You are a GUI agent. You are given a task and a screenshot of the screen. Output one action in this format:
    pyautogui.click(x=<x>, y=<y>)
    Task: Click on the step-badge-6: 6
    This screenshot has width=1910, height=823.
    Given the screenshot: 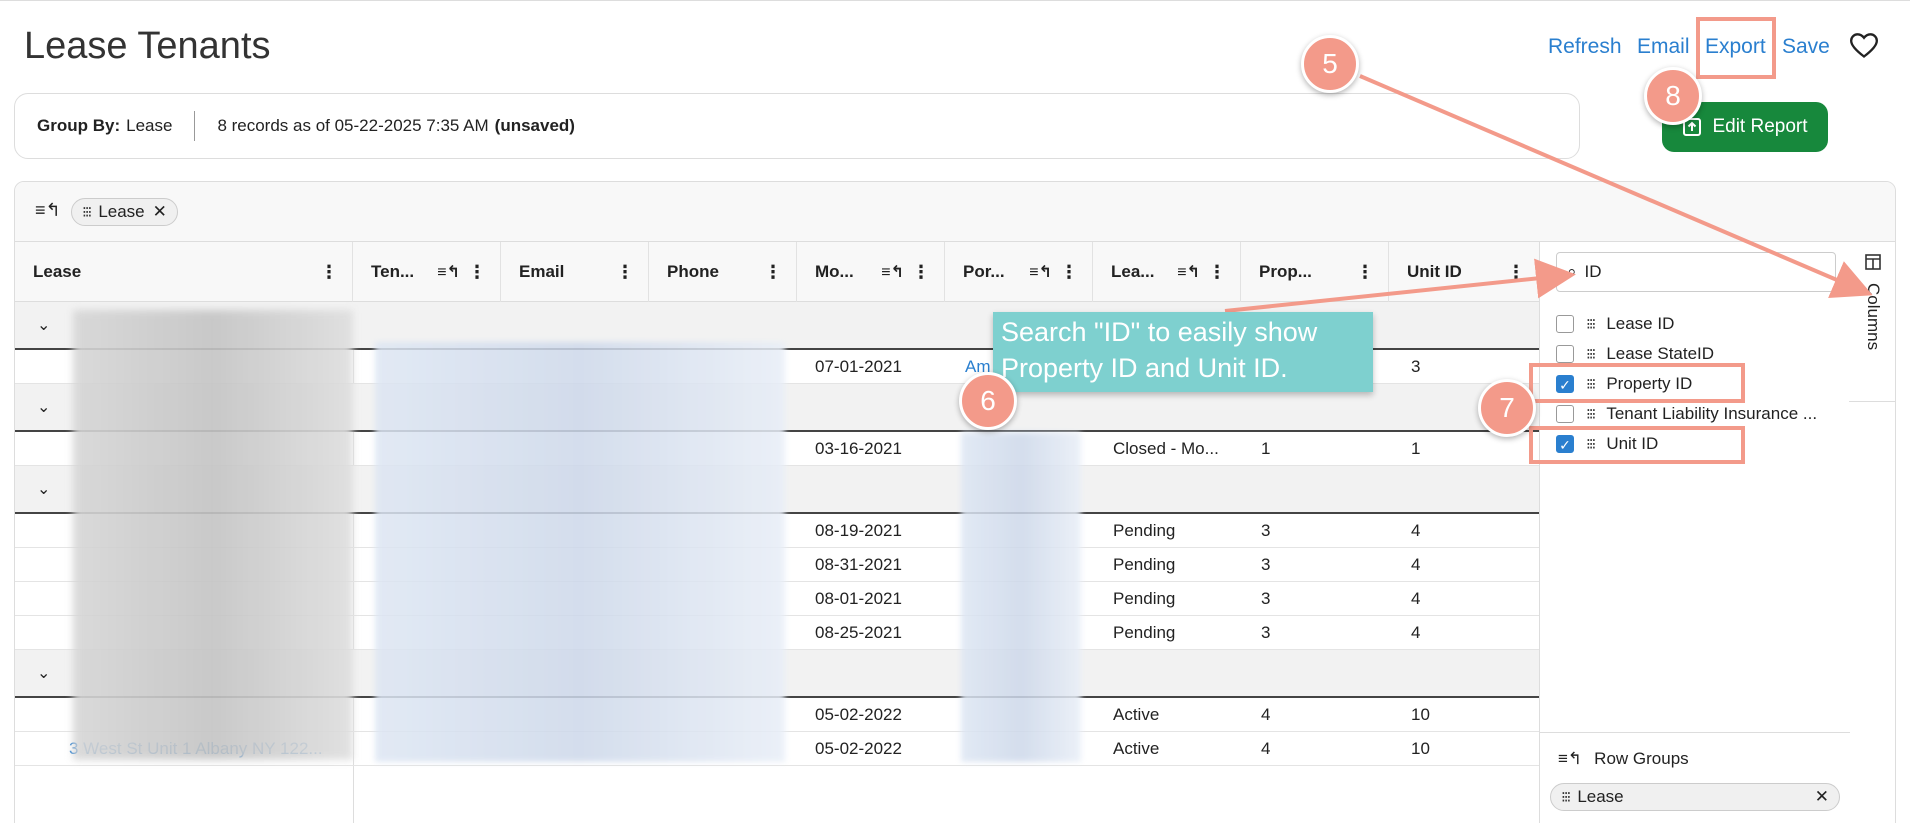 What is the action you would take?
    pyautogui.click(x=988, y=401)
    